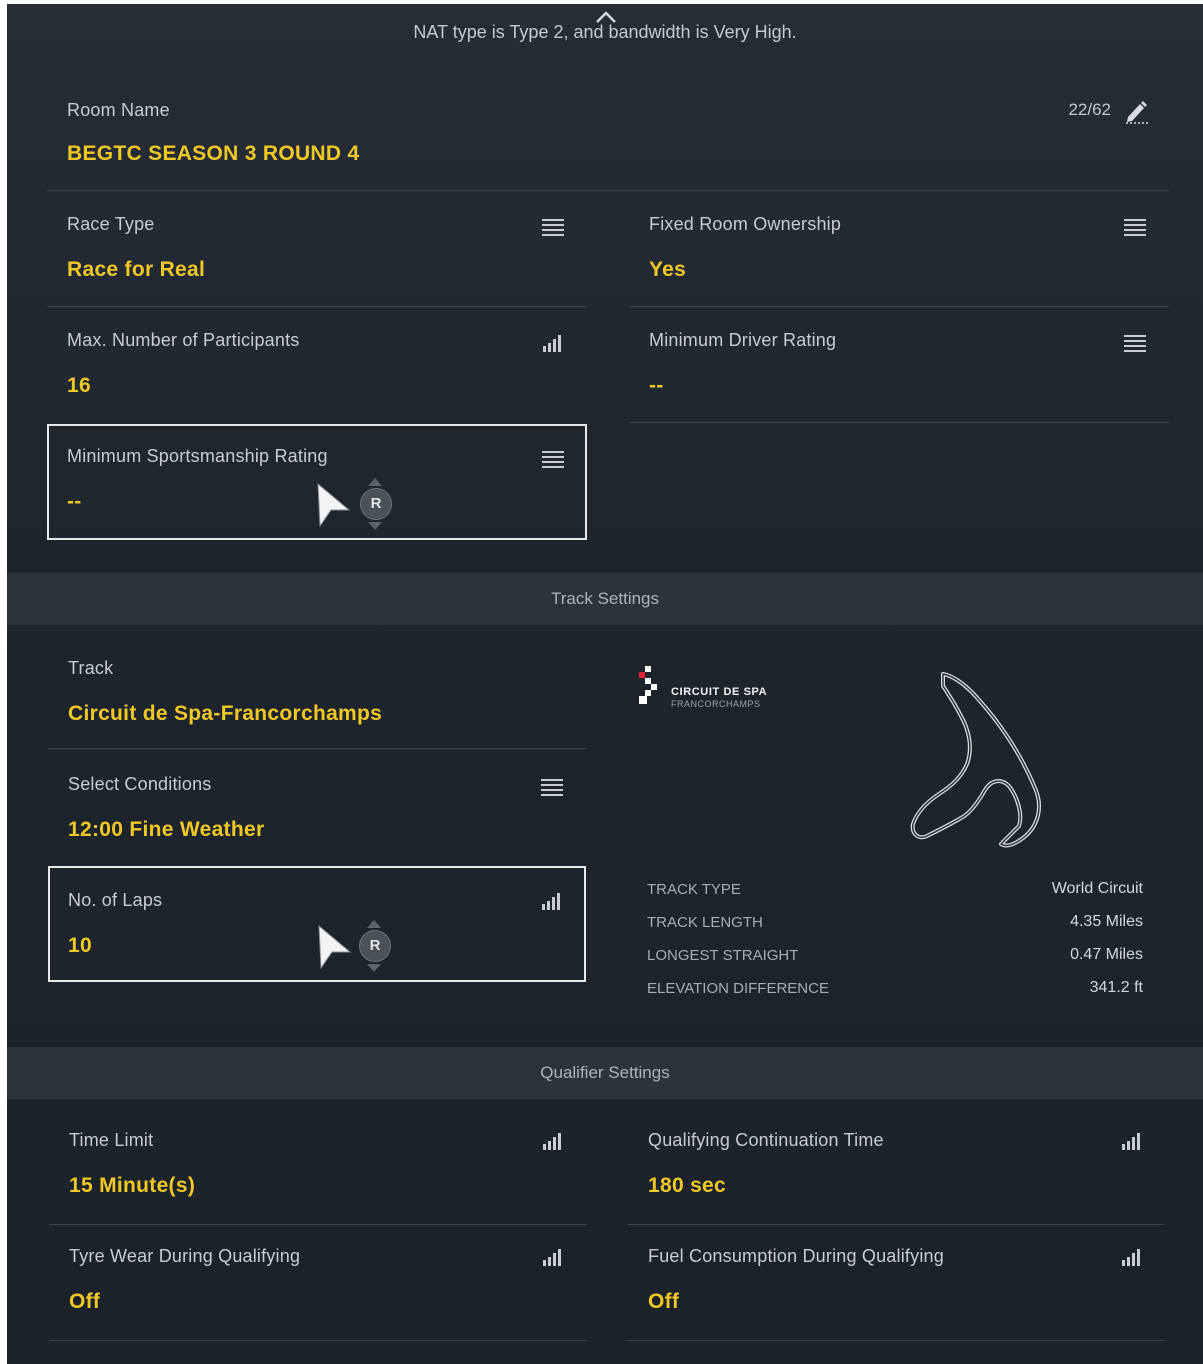 This screenshot has height=1364, width=1203. Describe the element at coordinates (132, 1185) in the screenshot. I see `time-limit-value: 15 Minute(s)` at that location.